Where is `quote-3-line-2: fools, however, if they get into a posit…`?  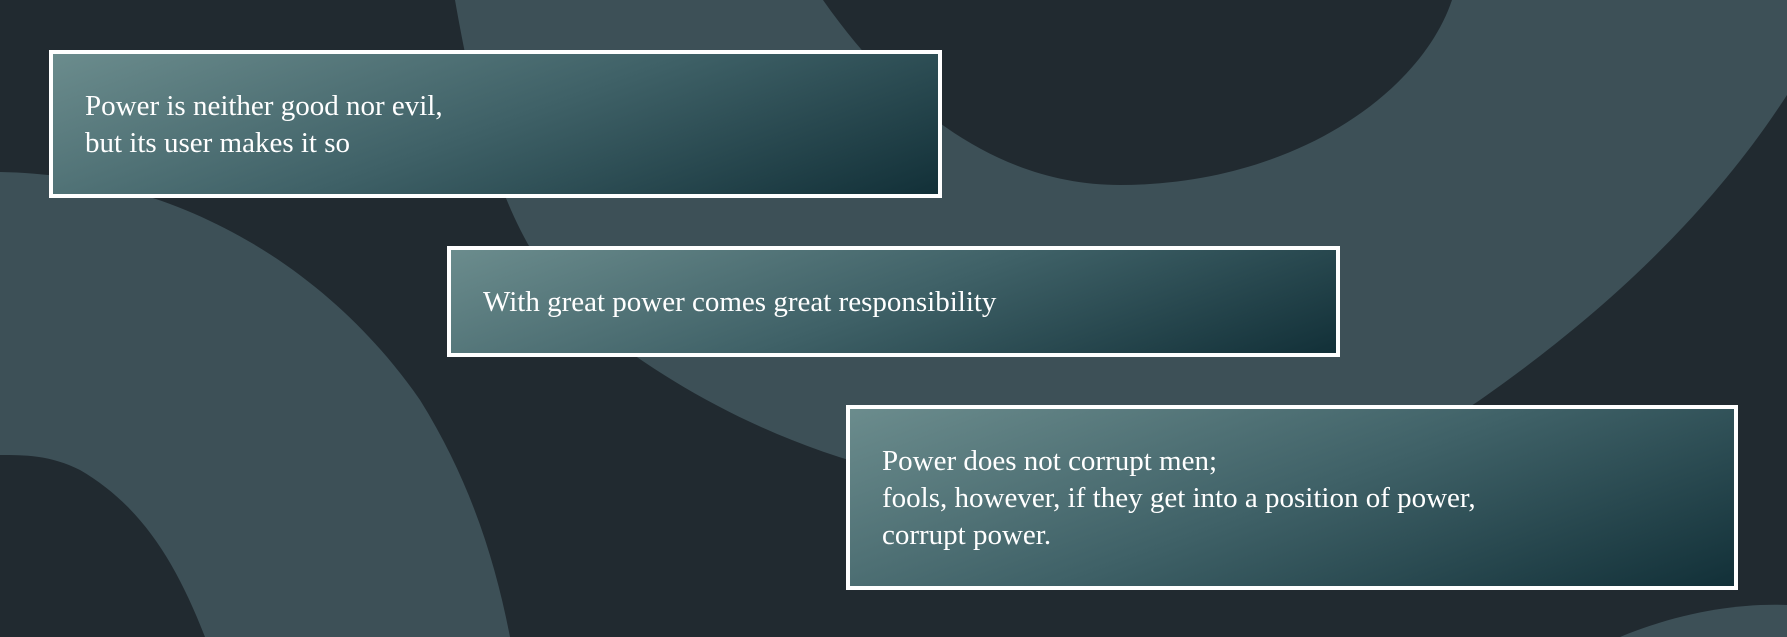
quote-3-line-2: fools, however, if they get into a posit… is located at coordinates (1179, 498).